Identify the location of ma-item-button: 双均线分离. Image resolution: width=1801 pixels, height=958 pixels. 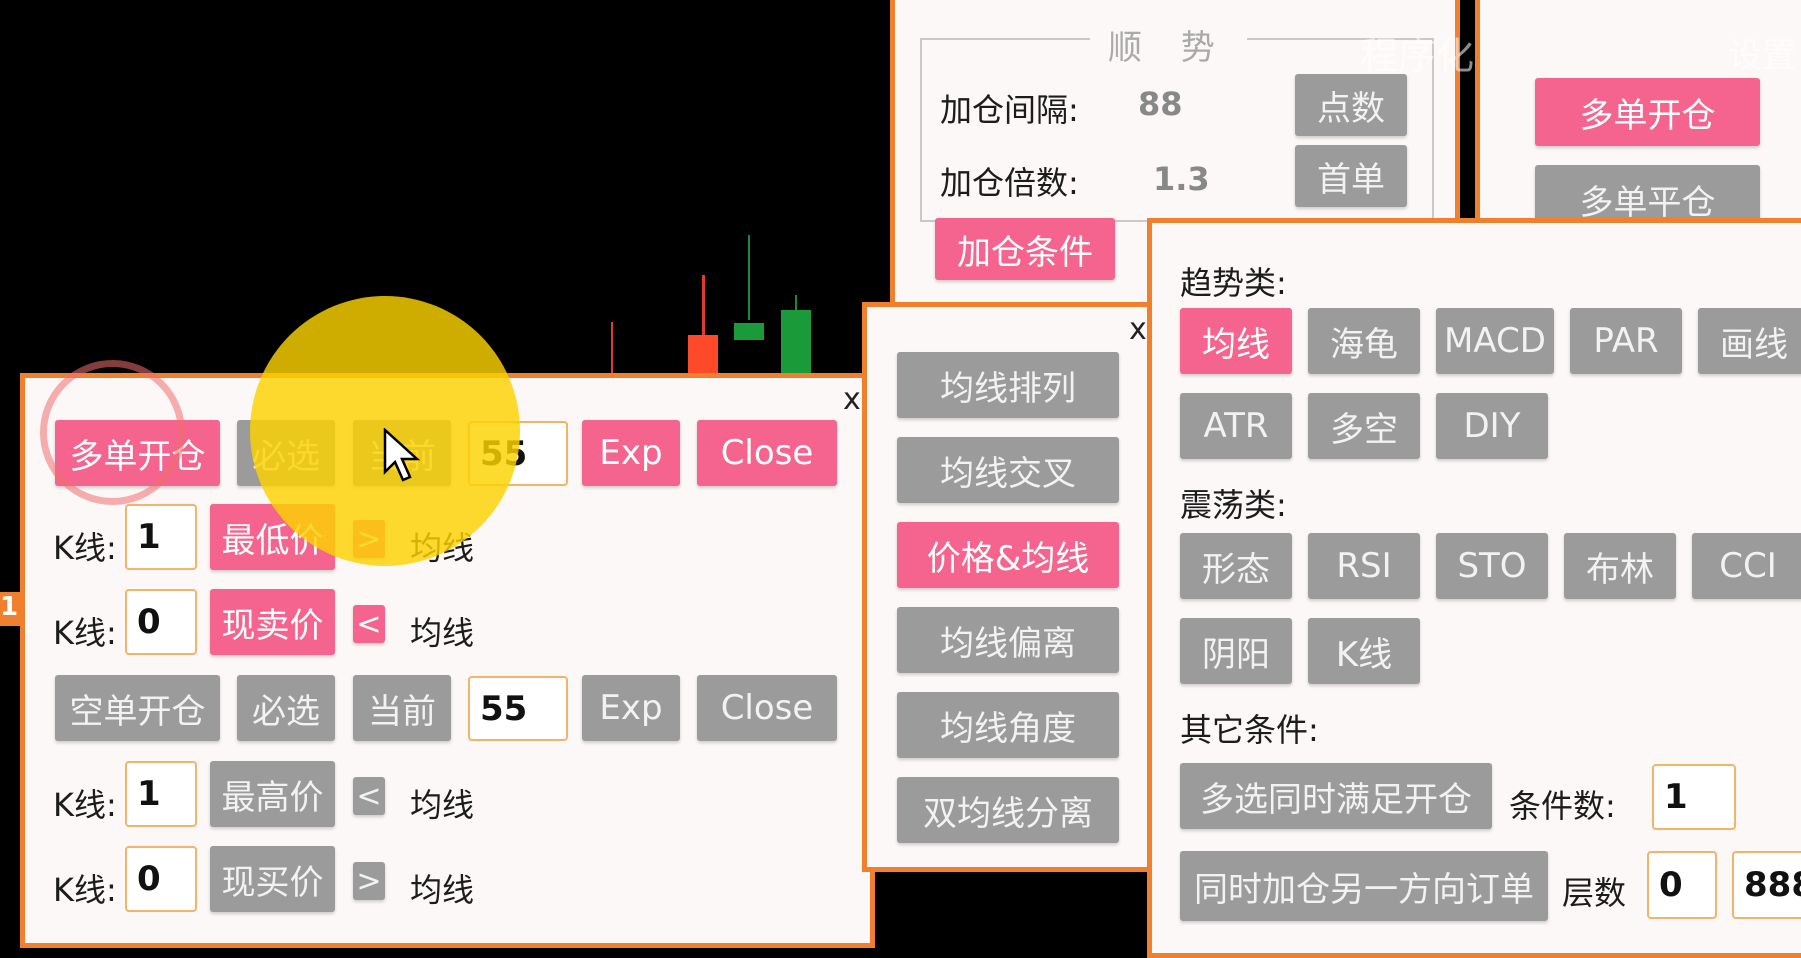
(1008, 810).